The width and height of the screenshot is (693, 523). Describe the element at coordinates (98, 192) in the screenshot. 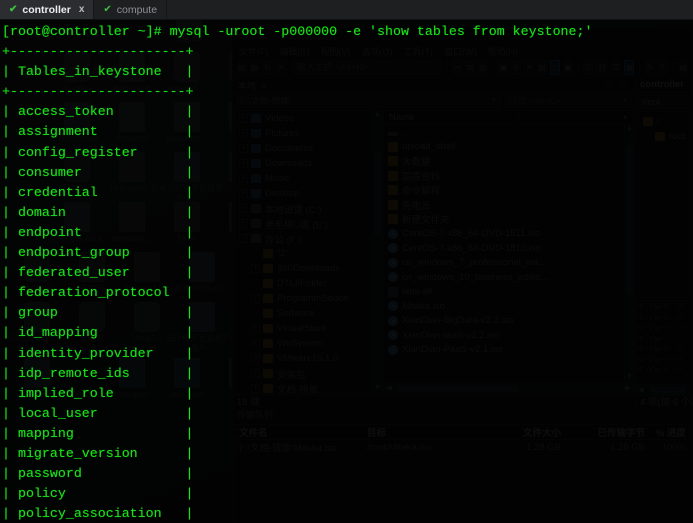

I see `terminal-table-row: | credential |` at that location.